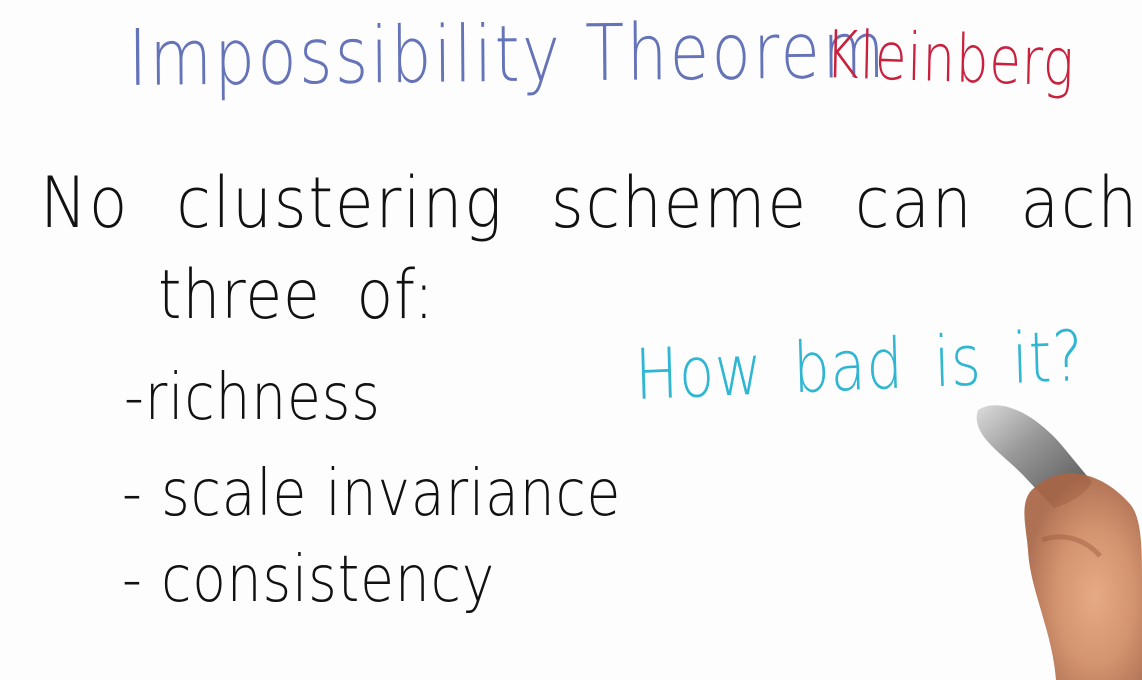  I want to click on criterion-richness: -richness, so click(252, 398).